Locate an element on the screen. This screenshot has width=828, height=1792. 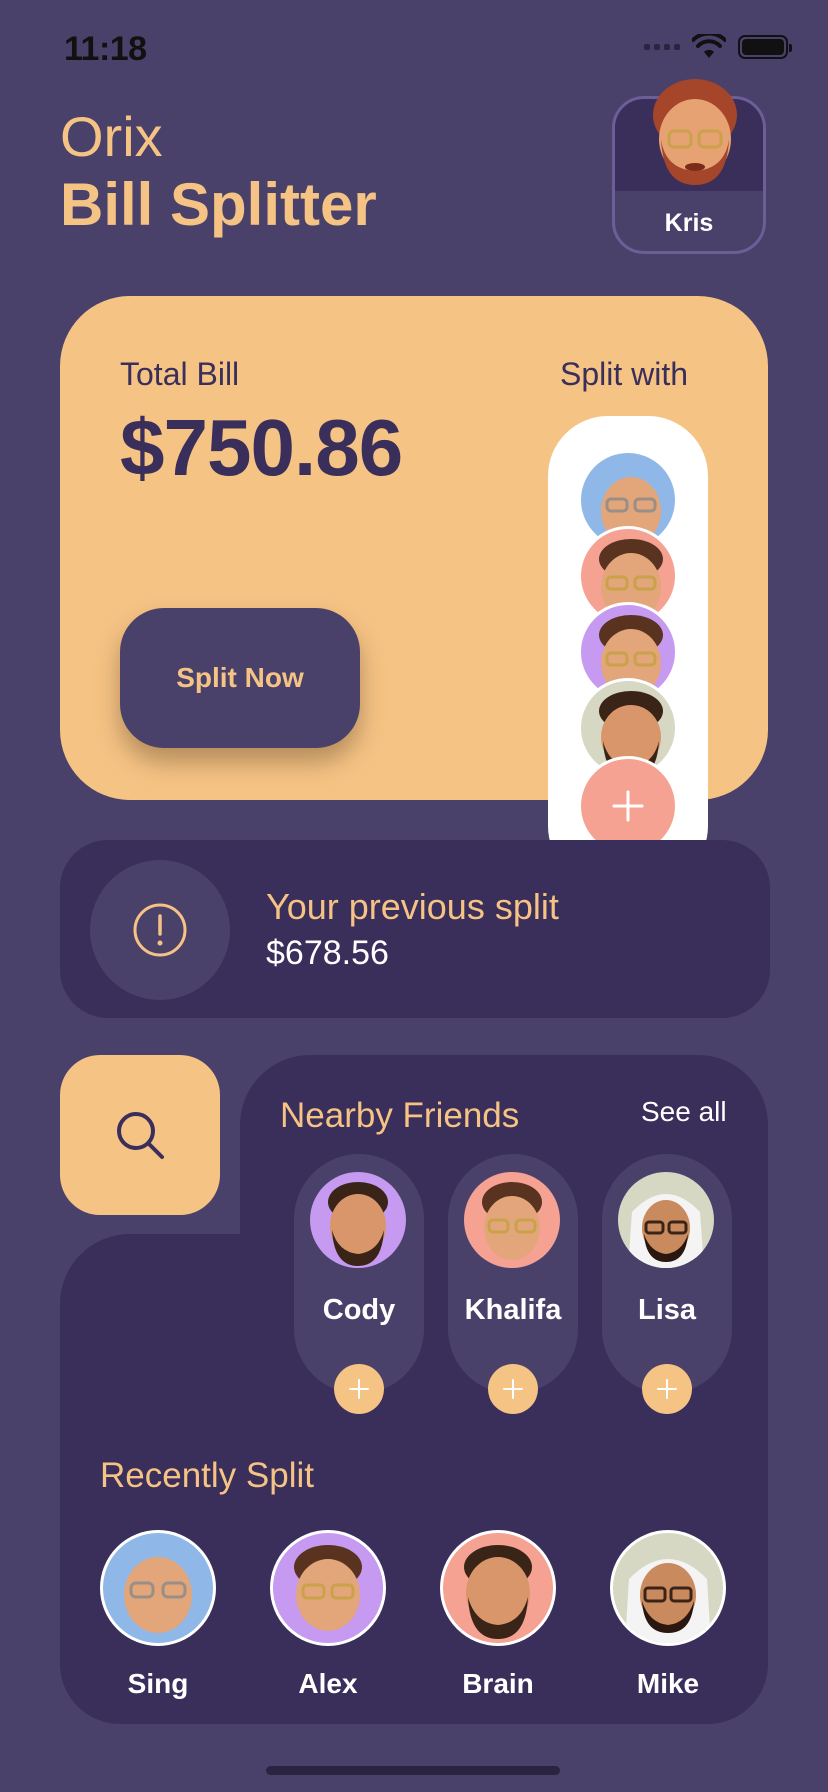
previous-split-value: $678.56 is located at coordinates (327, 953).